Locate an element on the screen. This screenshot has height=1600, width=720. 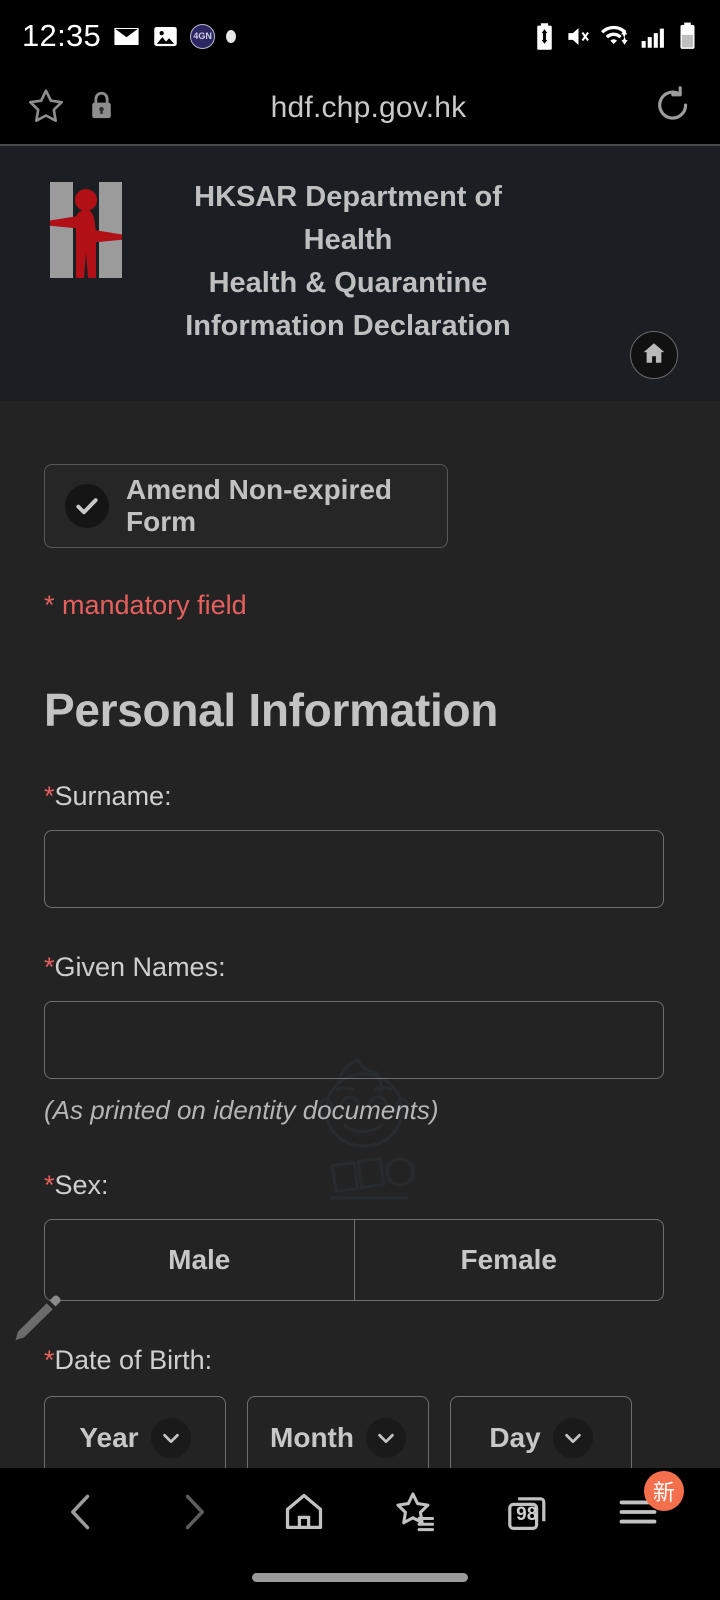
url-text: hdf.chp.gov.hk is located at coordinates (388, 108).